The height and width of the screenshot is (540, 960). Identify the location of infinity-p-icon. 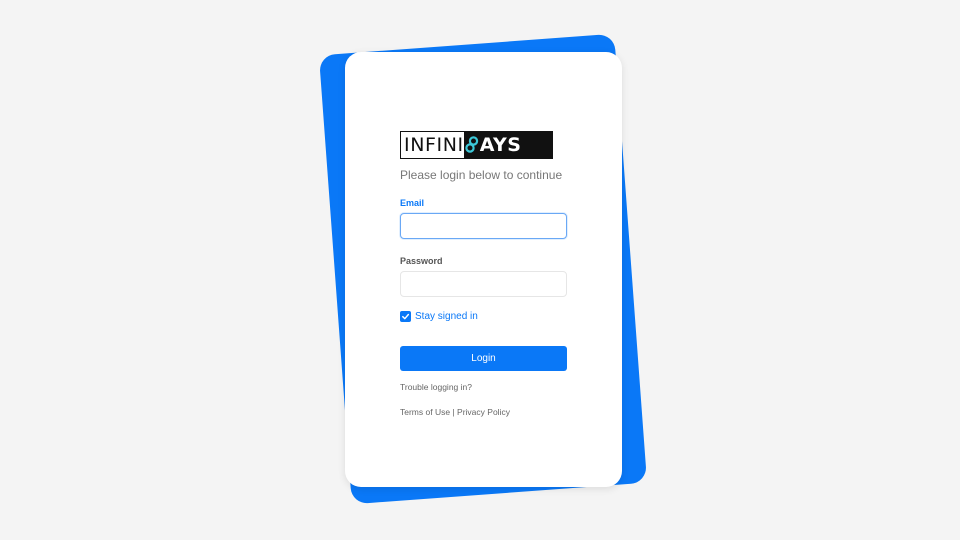
(472, 145).